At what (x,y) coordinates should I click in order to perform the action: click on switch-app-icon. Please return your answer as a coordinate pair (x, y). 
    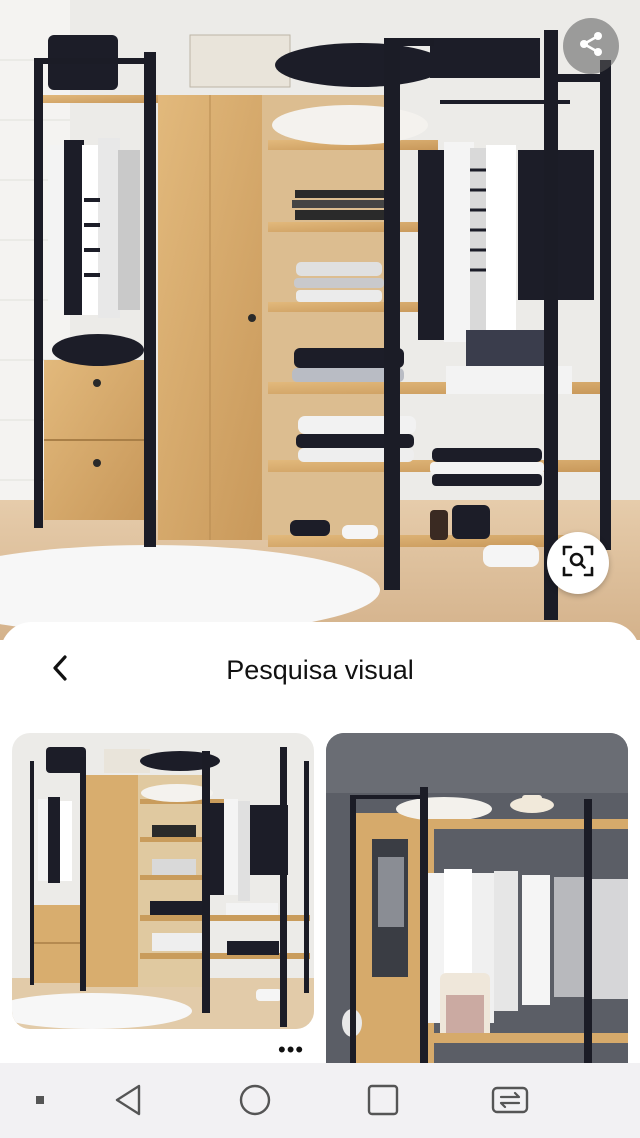
    Looking at the image, I should click on (510, 1100).